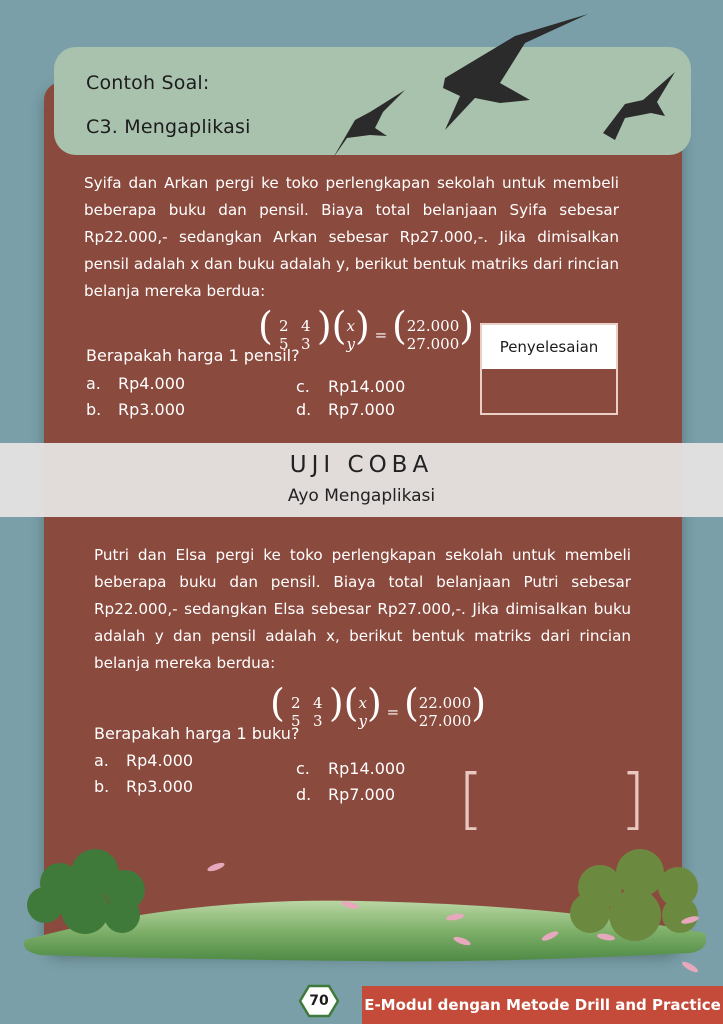 This screenshot has width=723, height=1024. Describe the element at coordinates (143, 786) in the screenshot. I see `trial-option-b: b. Rp3.000` at that location.